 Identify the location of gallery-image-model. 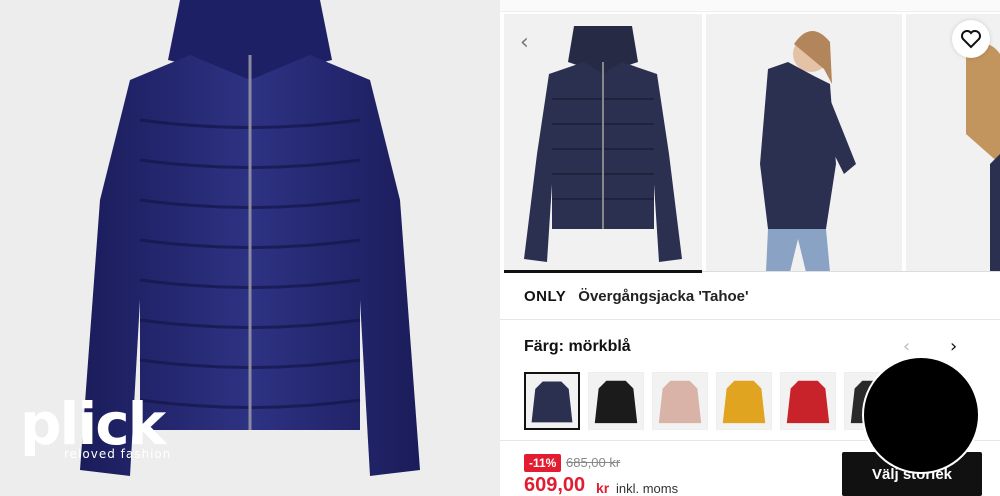
(804, 143).